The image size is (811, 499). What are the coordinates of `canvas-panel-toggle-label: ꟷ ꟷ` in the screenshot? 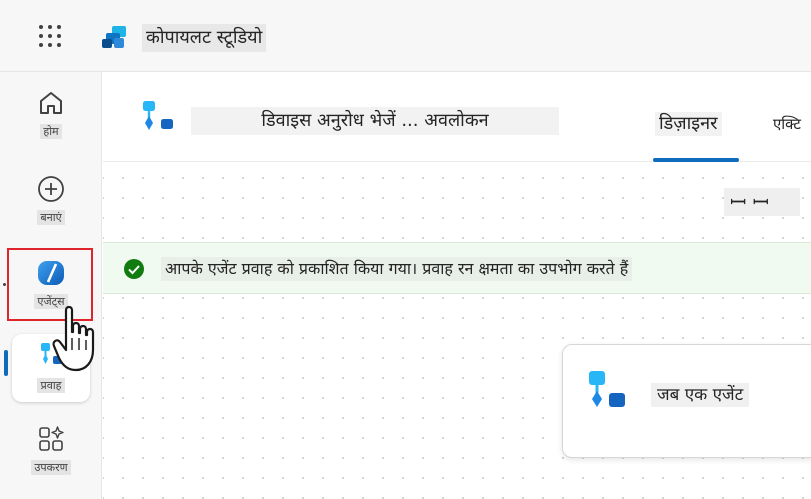 It's located at (749, 202).